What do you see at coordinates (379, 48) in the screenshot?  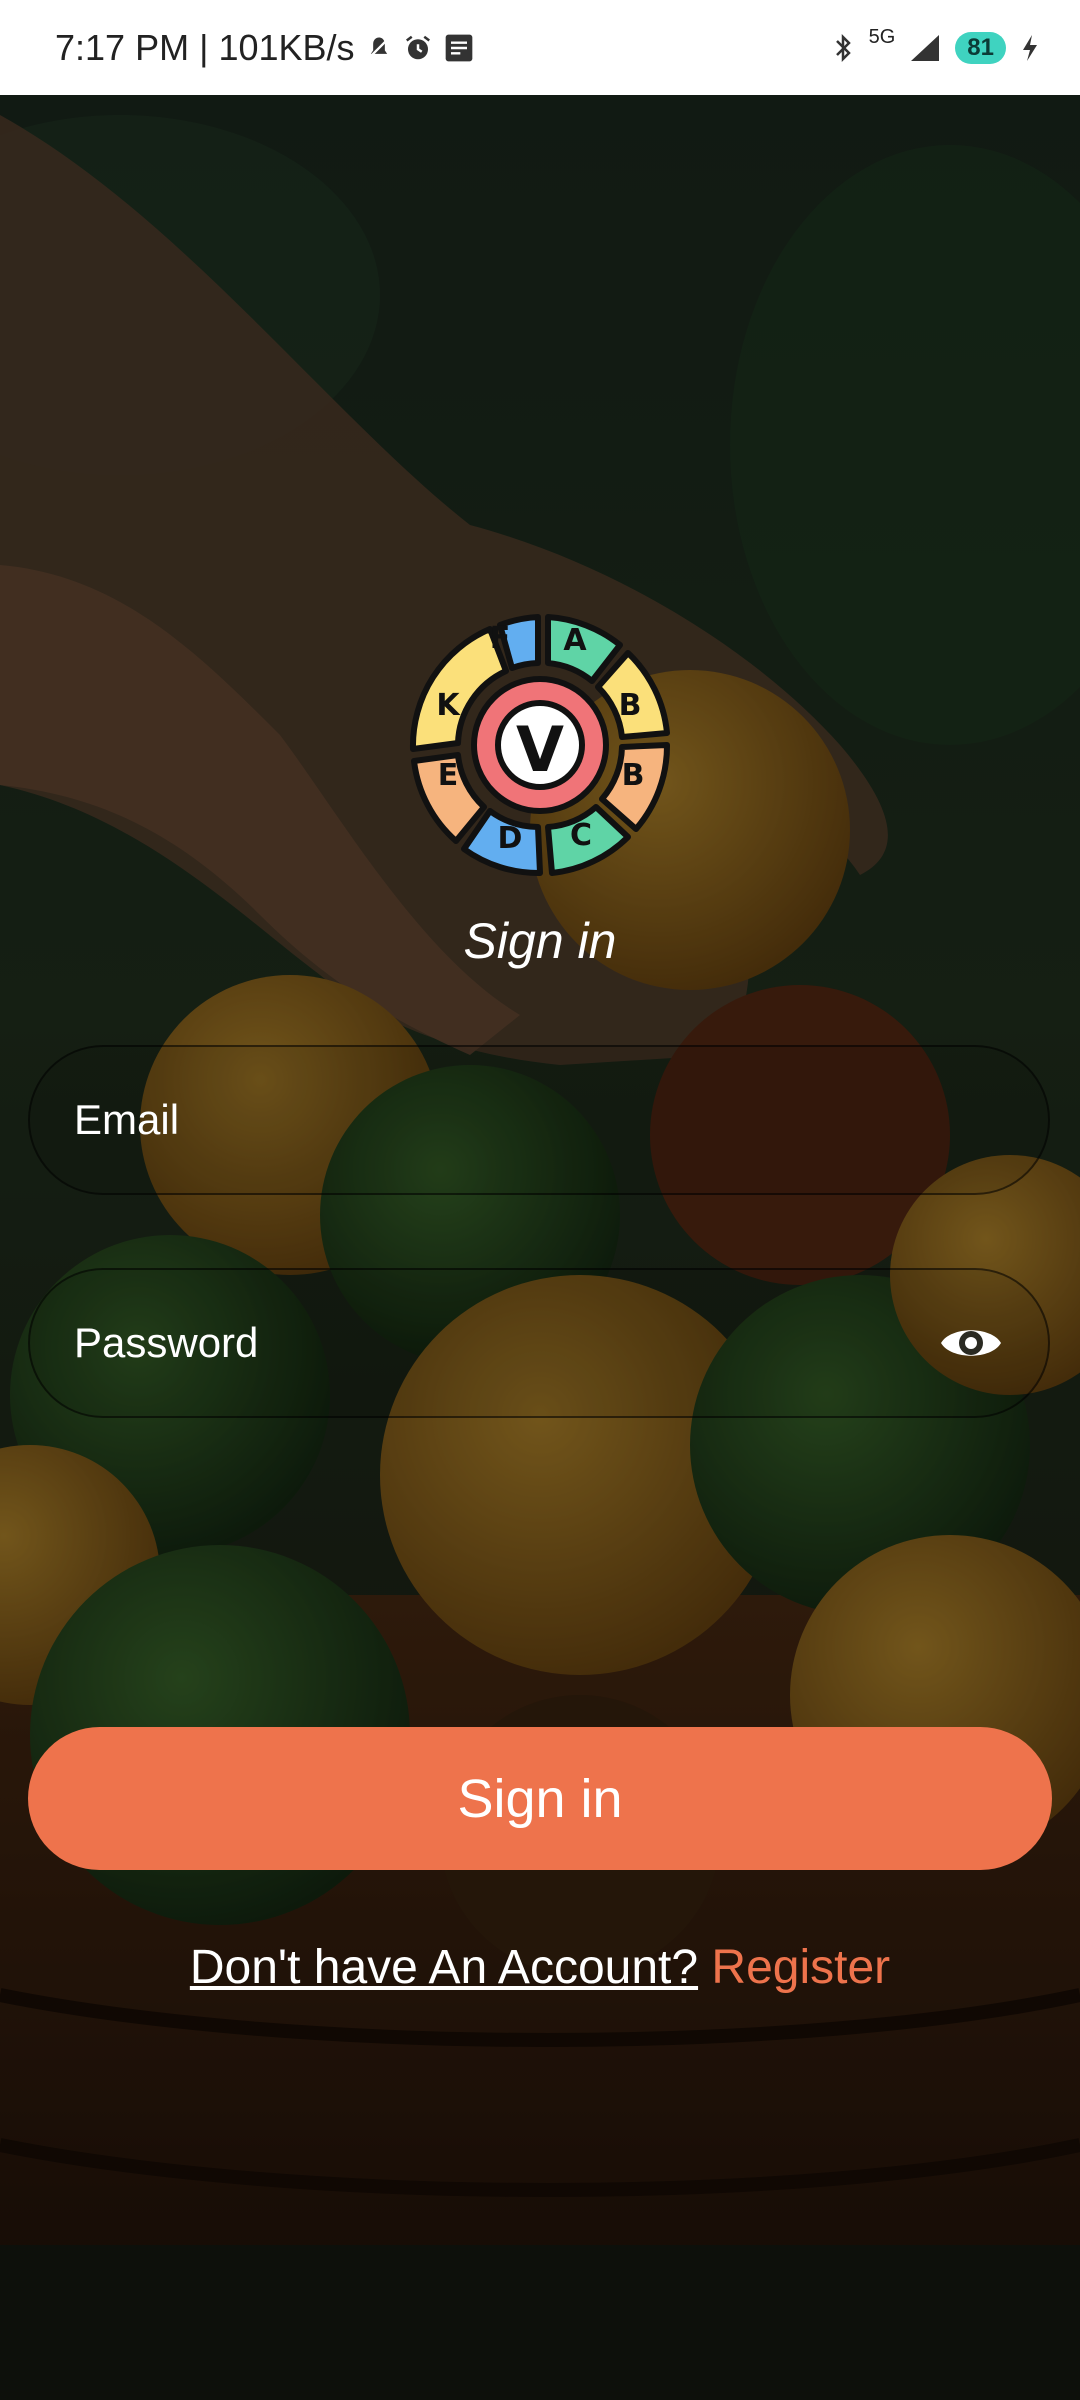 I see `bell-off-icon` at bounding box center [379, 48].